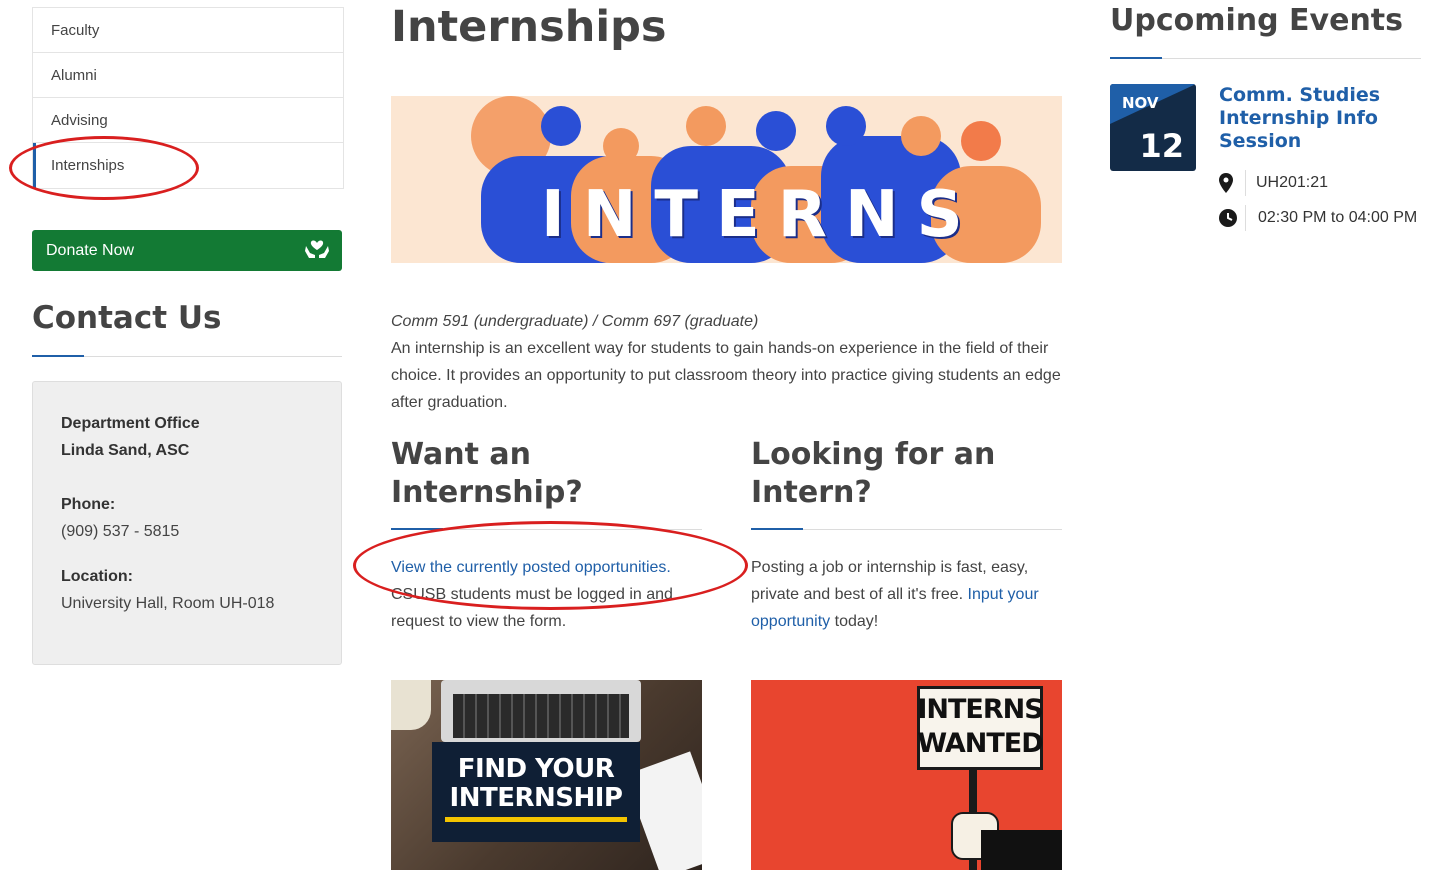  What do you see at coordinates (873, 454) in the screenshot?
I see `title-line: Looking for an` at bounding box center [873, 454].